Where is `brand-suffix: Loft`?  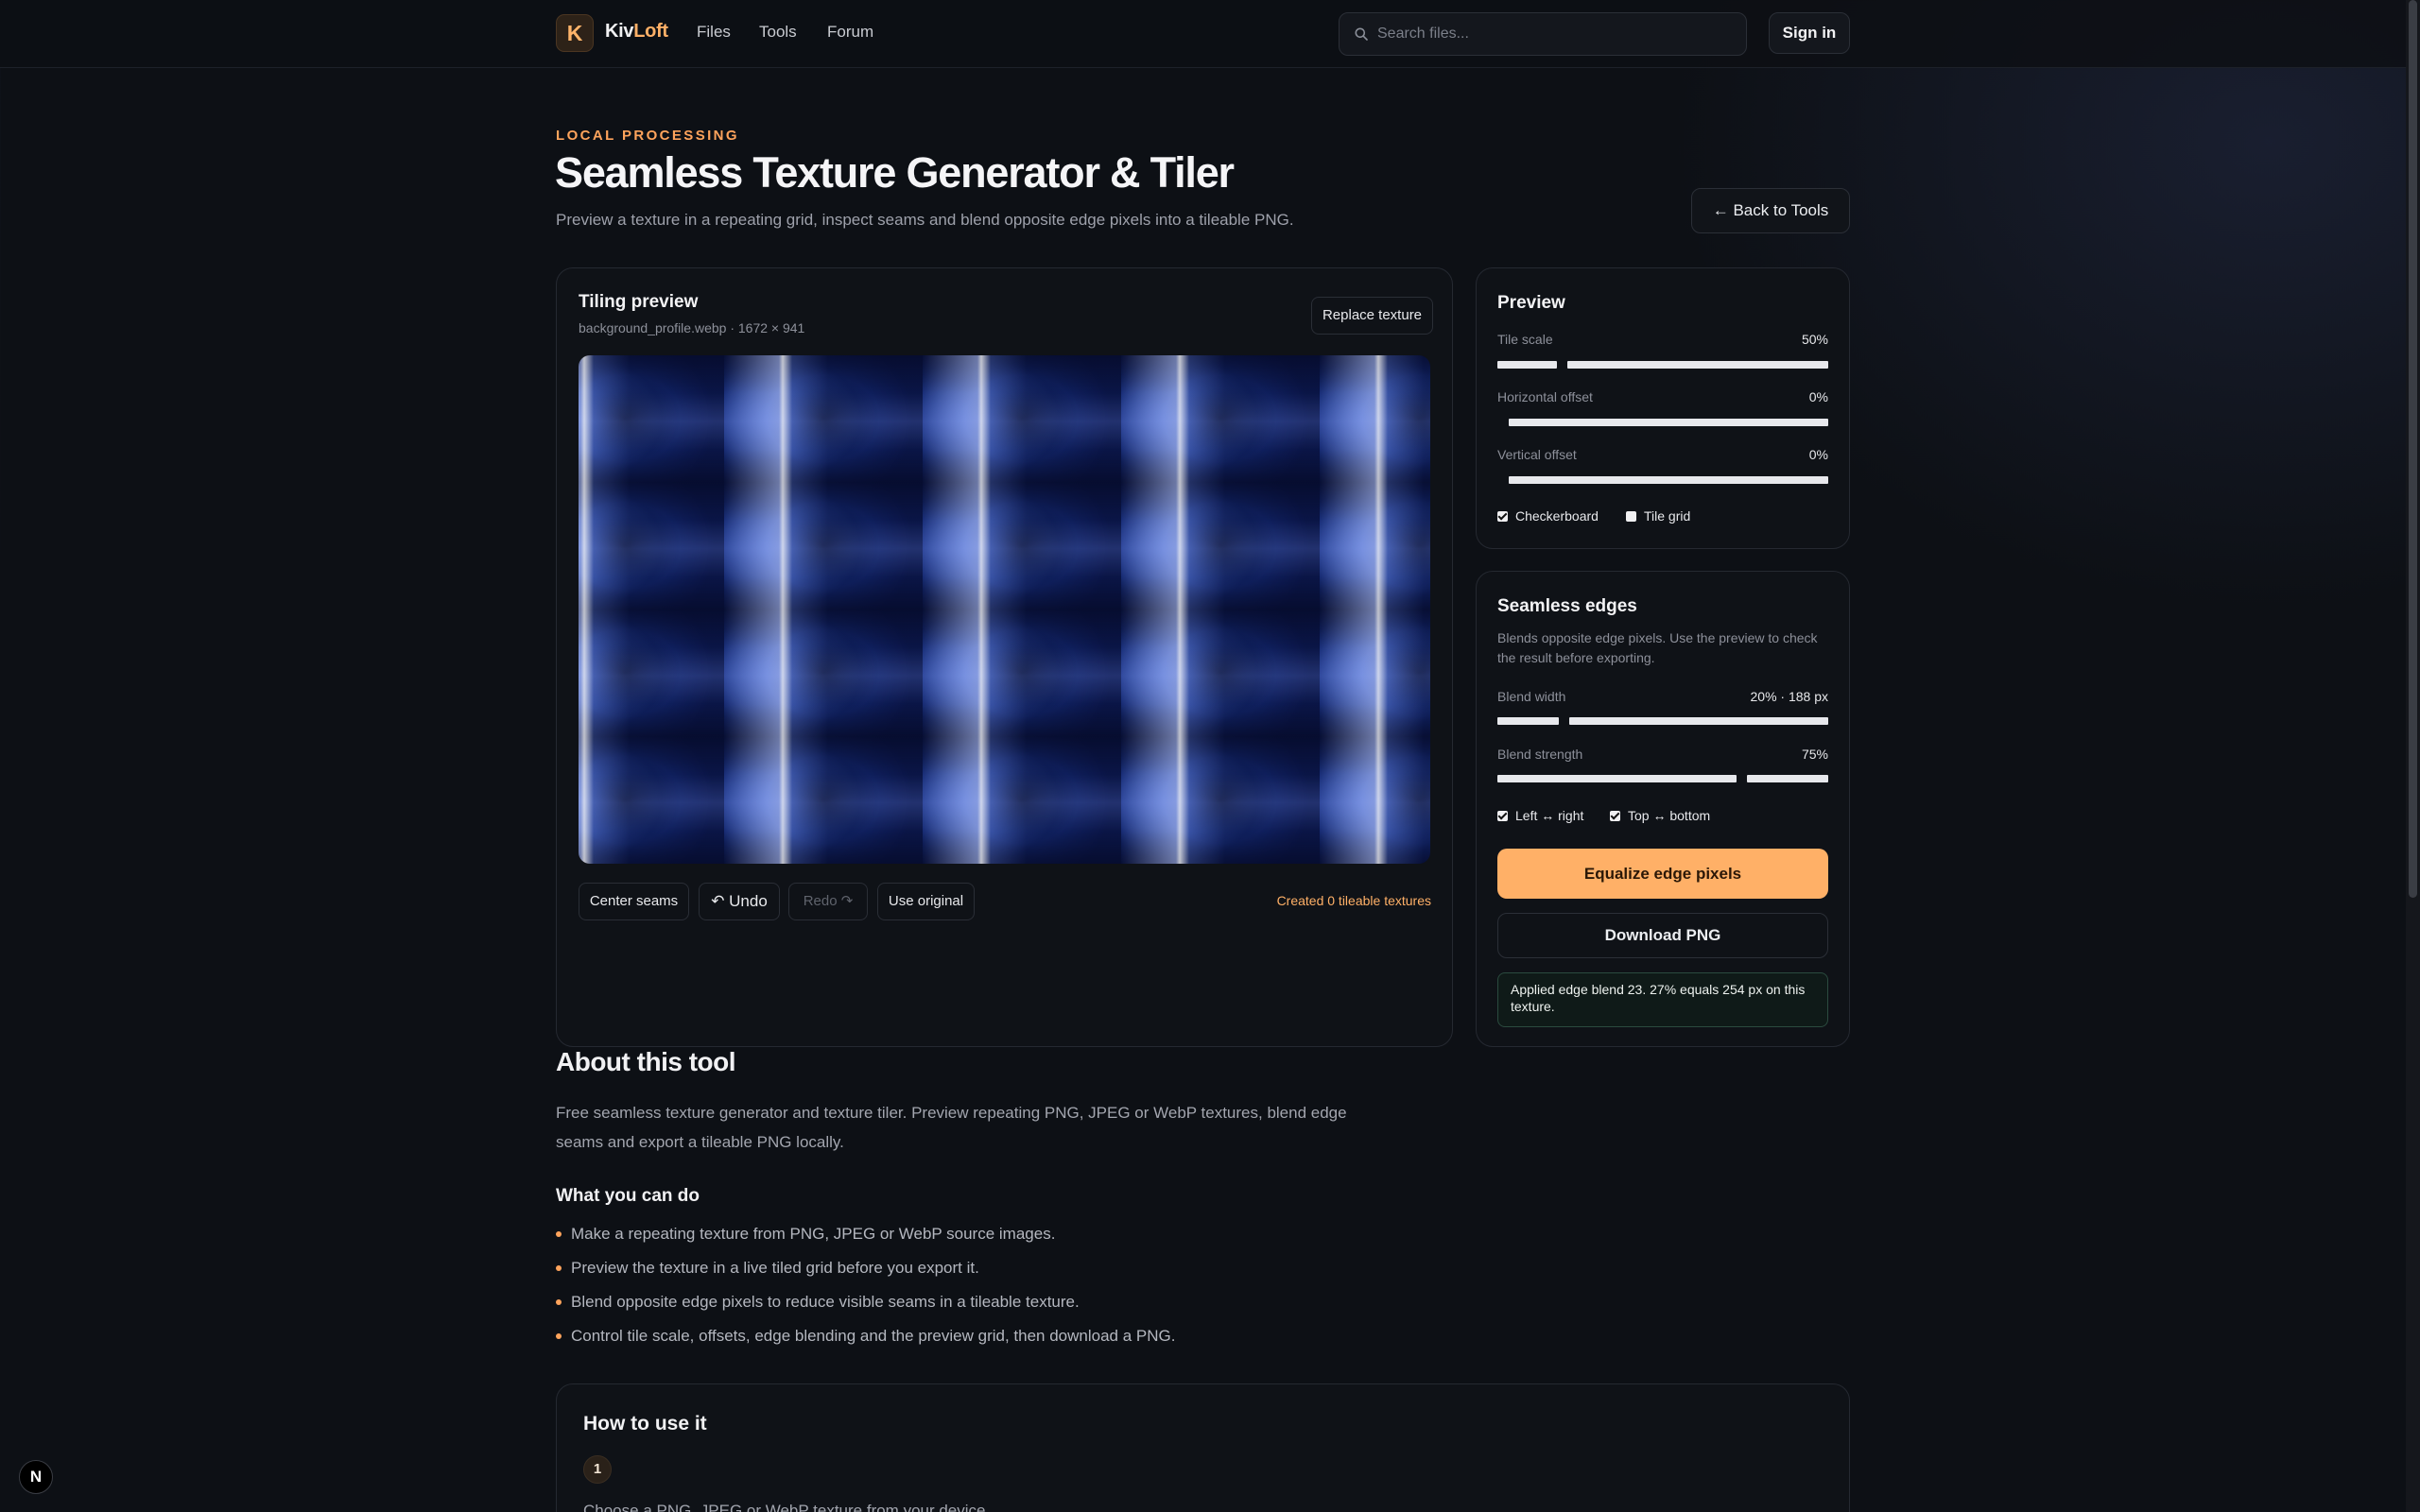
brand-suffix: Loft is located at coordinates (650, 31).